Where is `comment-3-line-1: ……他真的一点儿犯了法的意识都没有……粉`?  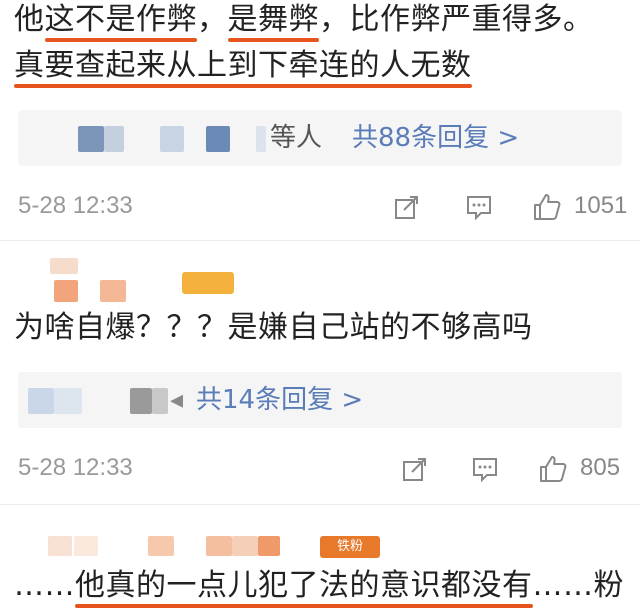
comment-3-line-1: ……他真的一点儿犯了法的意识都没有……粉 is located at coordinates (319, 587).